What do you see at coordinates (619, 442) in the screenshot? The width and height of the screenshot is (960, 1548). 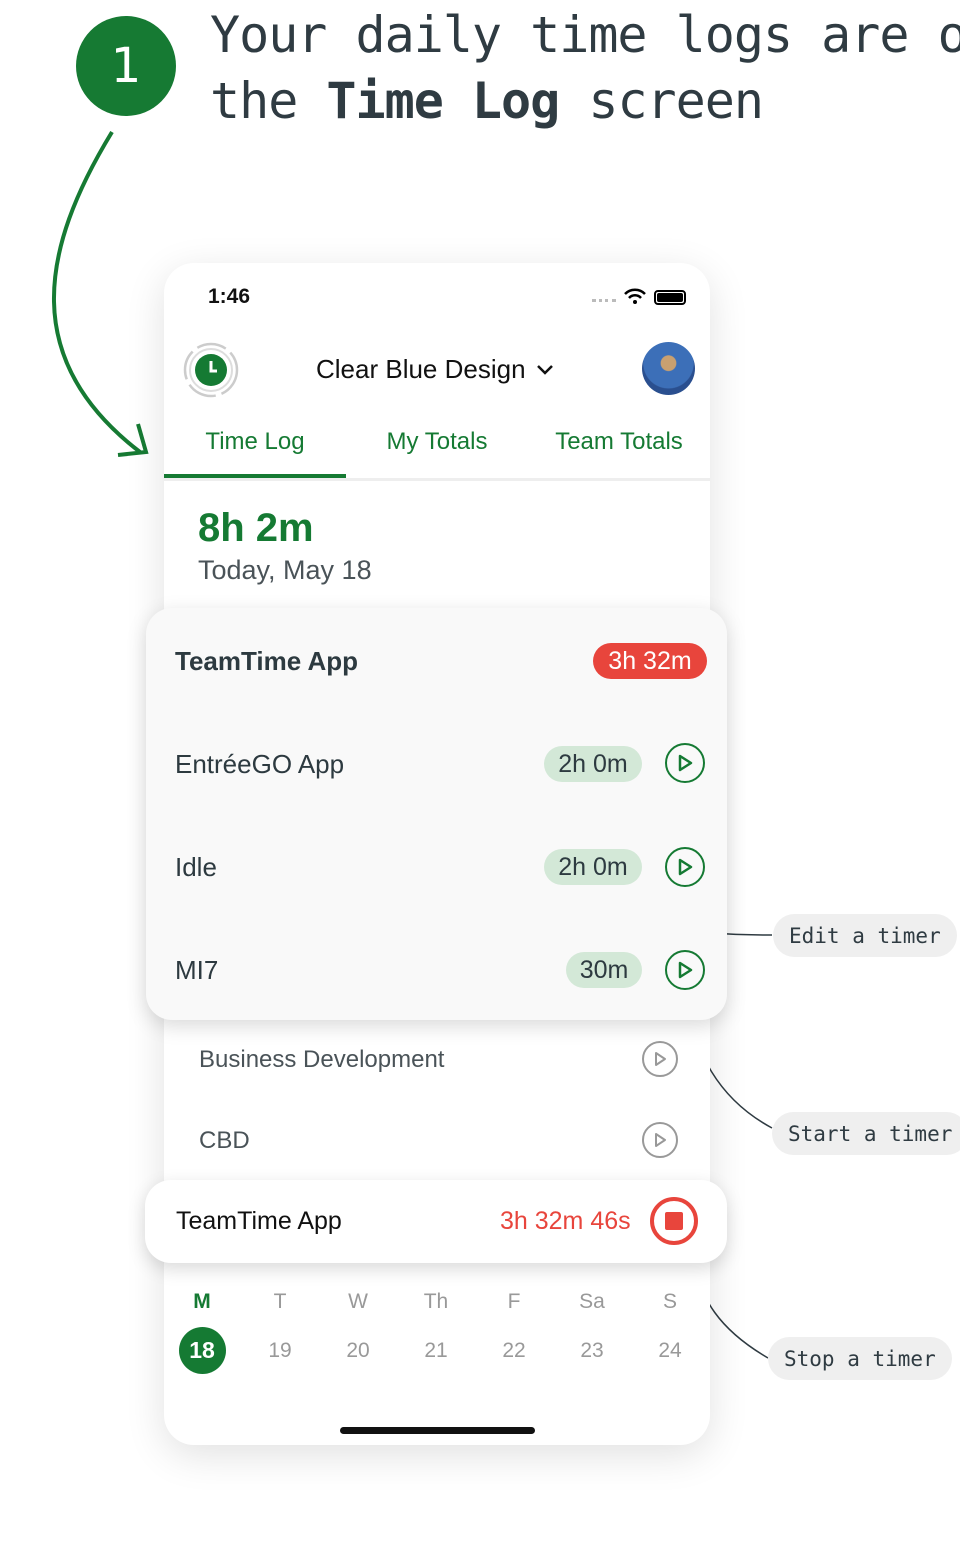 I see `tab-team-totals: Team Totals` at bounding box center [619, 442].